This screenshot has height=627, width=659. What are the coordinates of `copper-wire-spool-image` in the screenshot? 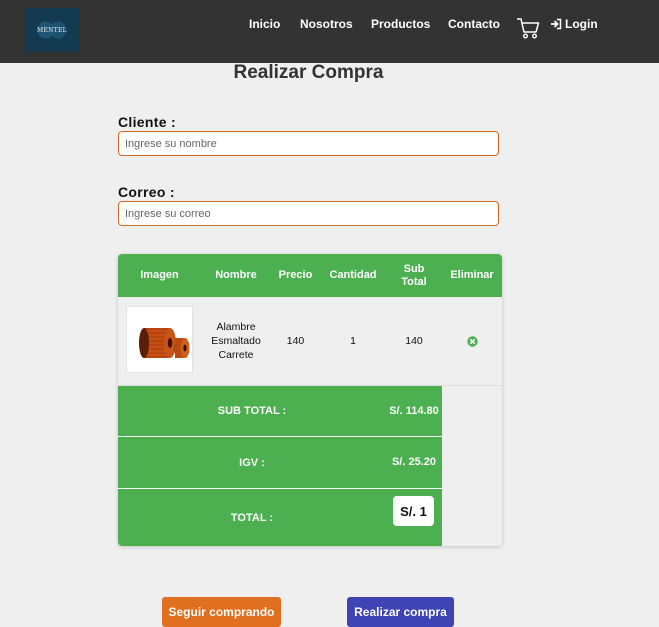 It's located at (159, 339).